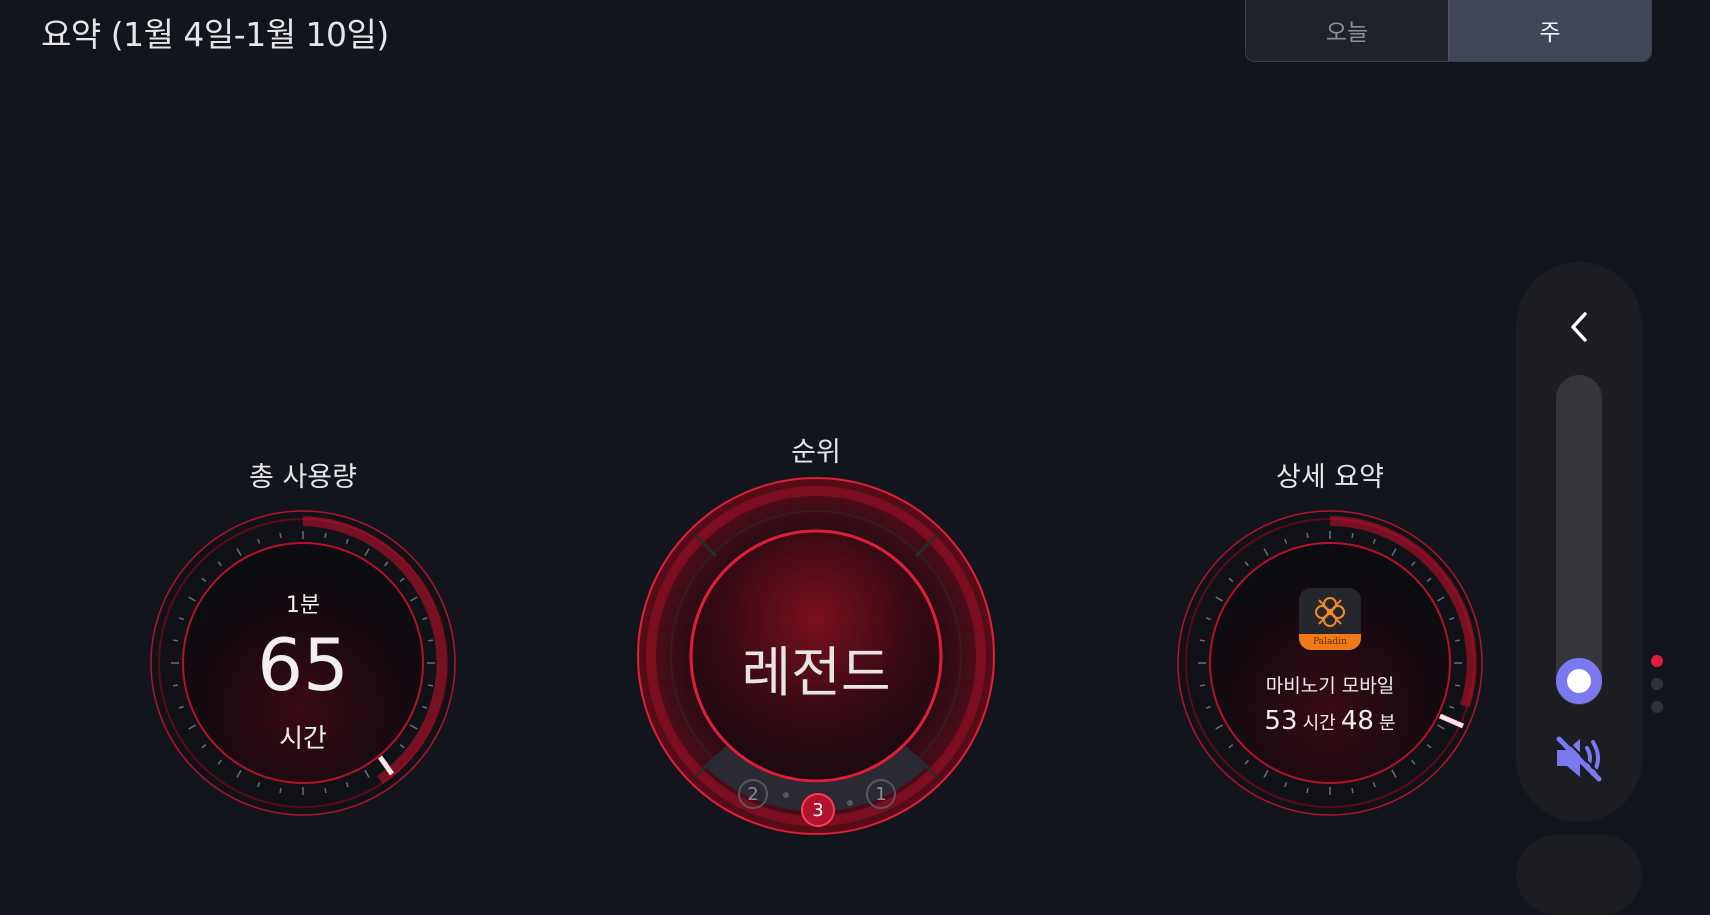 The width and height of the screenshot is (1710, 915). I want to click on volume-slider, so click(1579, 540).